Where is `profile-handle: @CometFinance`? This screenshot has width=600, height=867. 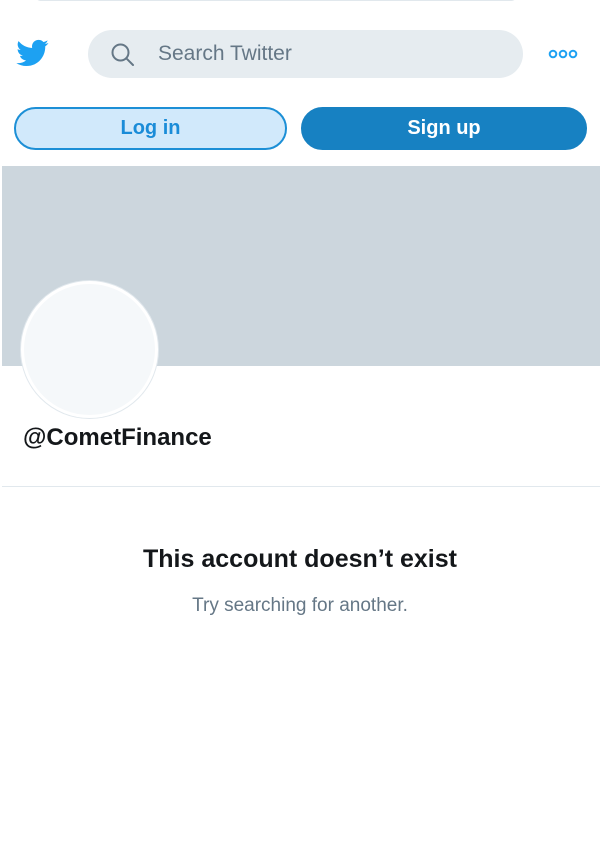 profile-handle: @CometFinance is located at coordinates (117, 437).